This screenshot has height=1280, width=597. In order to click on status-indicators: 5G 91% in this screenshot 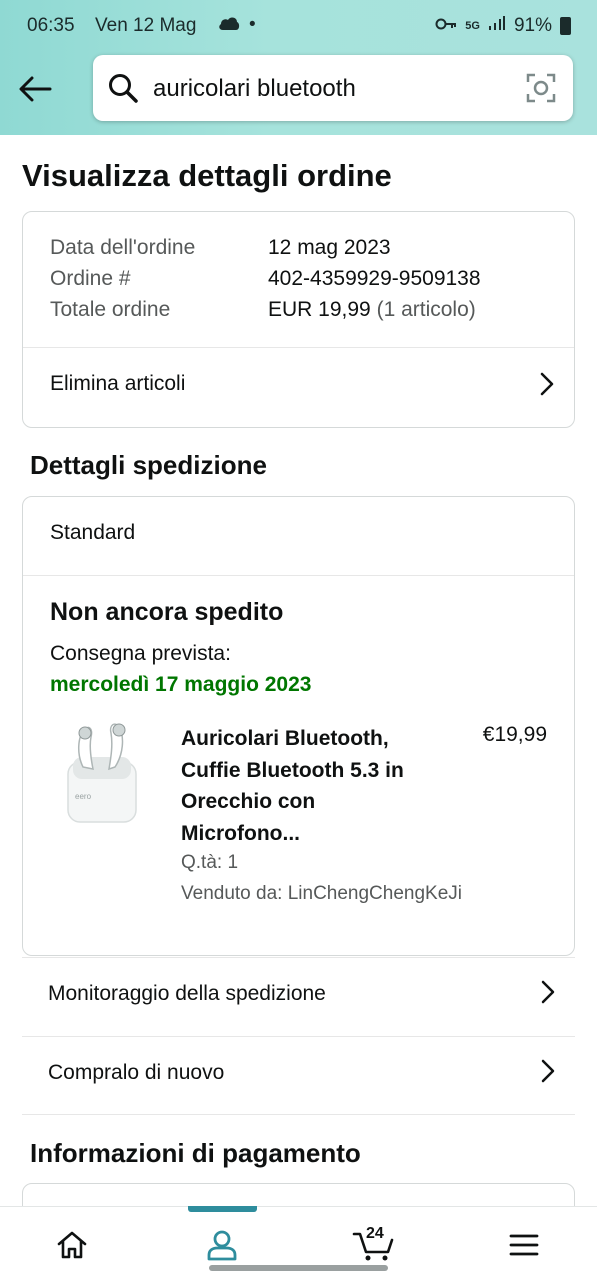, I will do `click(503, 26)`.